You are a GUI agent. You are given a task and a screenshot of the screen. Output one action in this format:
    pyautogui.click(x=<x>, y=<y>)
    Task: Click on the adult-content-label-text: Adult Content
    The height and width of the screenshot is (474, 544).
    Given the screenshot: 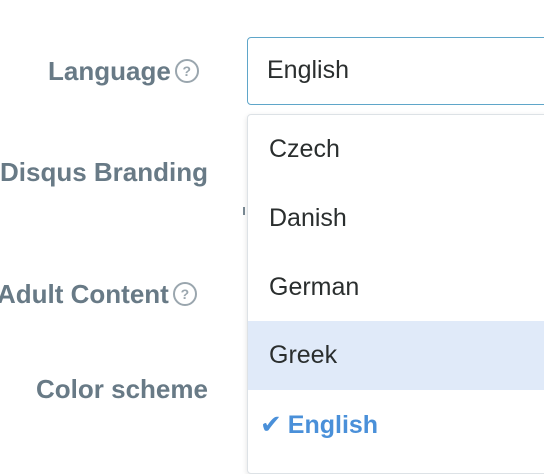 What is the action you would take?
    pyautogui.click(x=84, y=294)
    